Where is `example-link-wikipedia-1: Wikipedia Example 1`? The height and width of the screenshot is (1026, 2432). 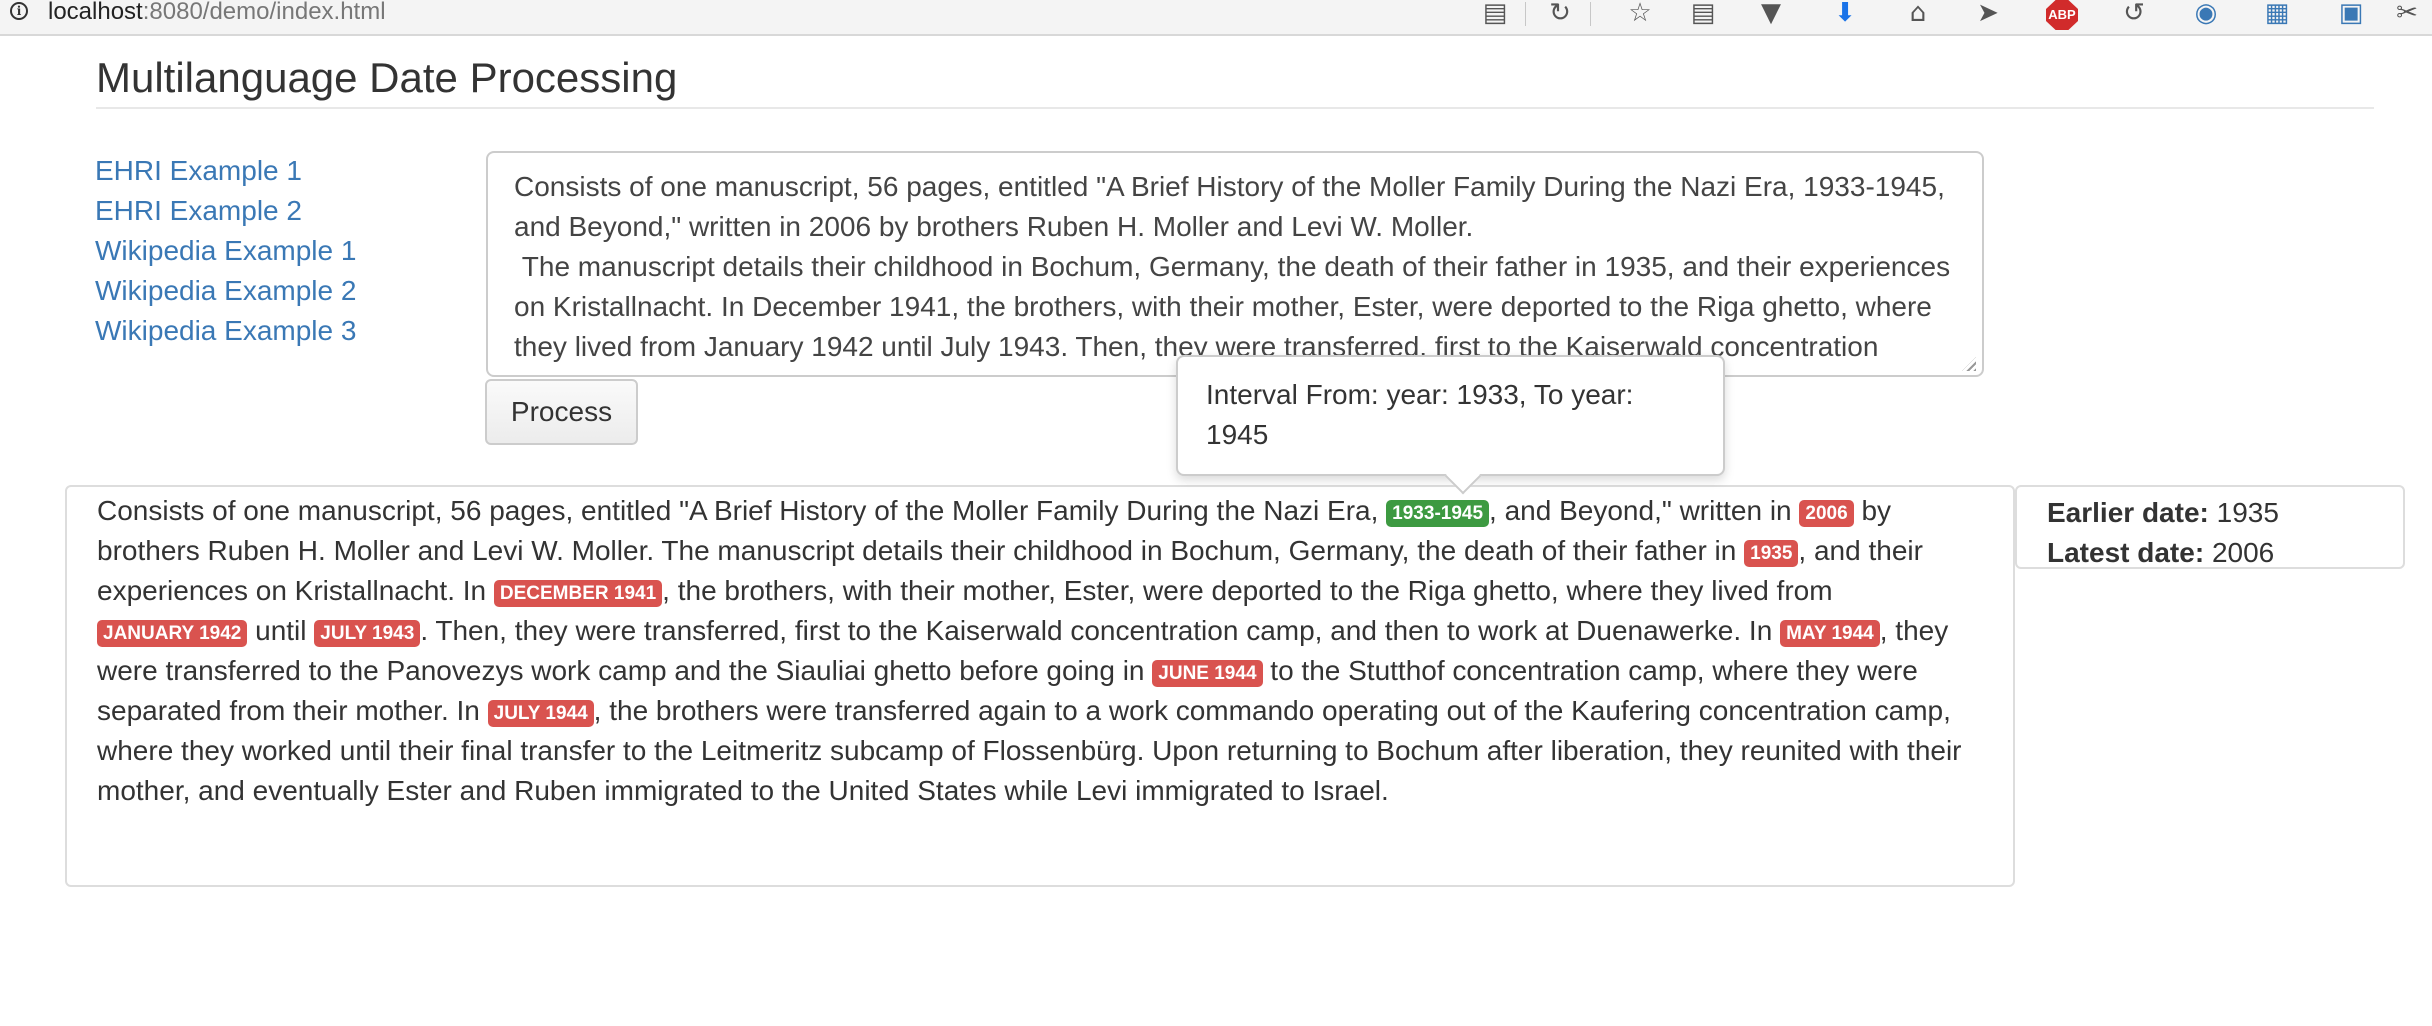 example-link-wikipedia-1: Wikipedia Example 1 is located at coordinates (225, 250).